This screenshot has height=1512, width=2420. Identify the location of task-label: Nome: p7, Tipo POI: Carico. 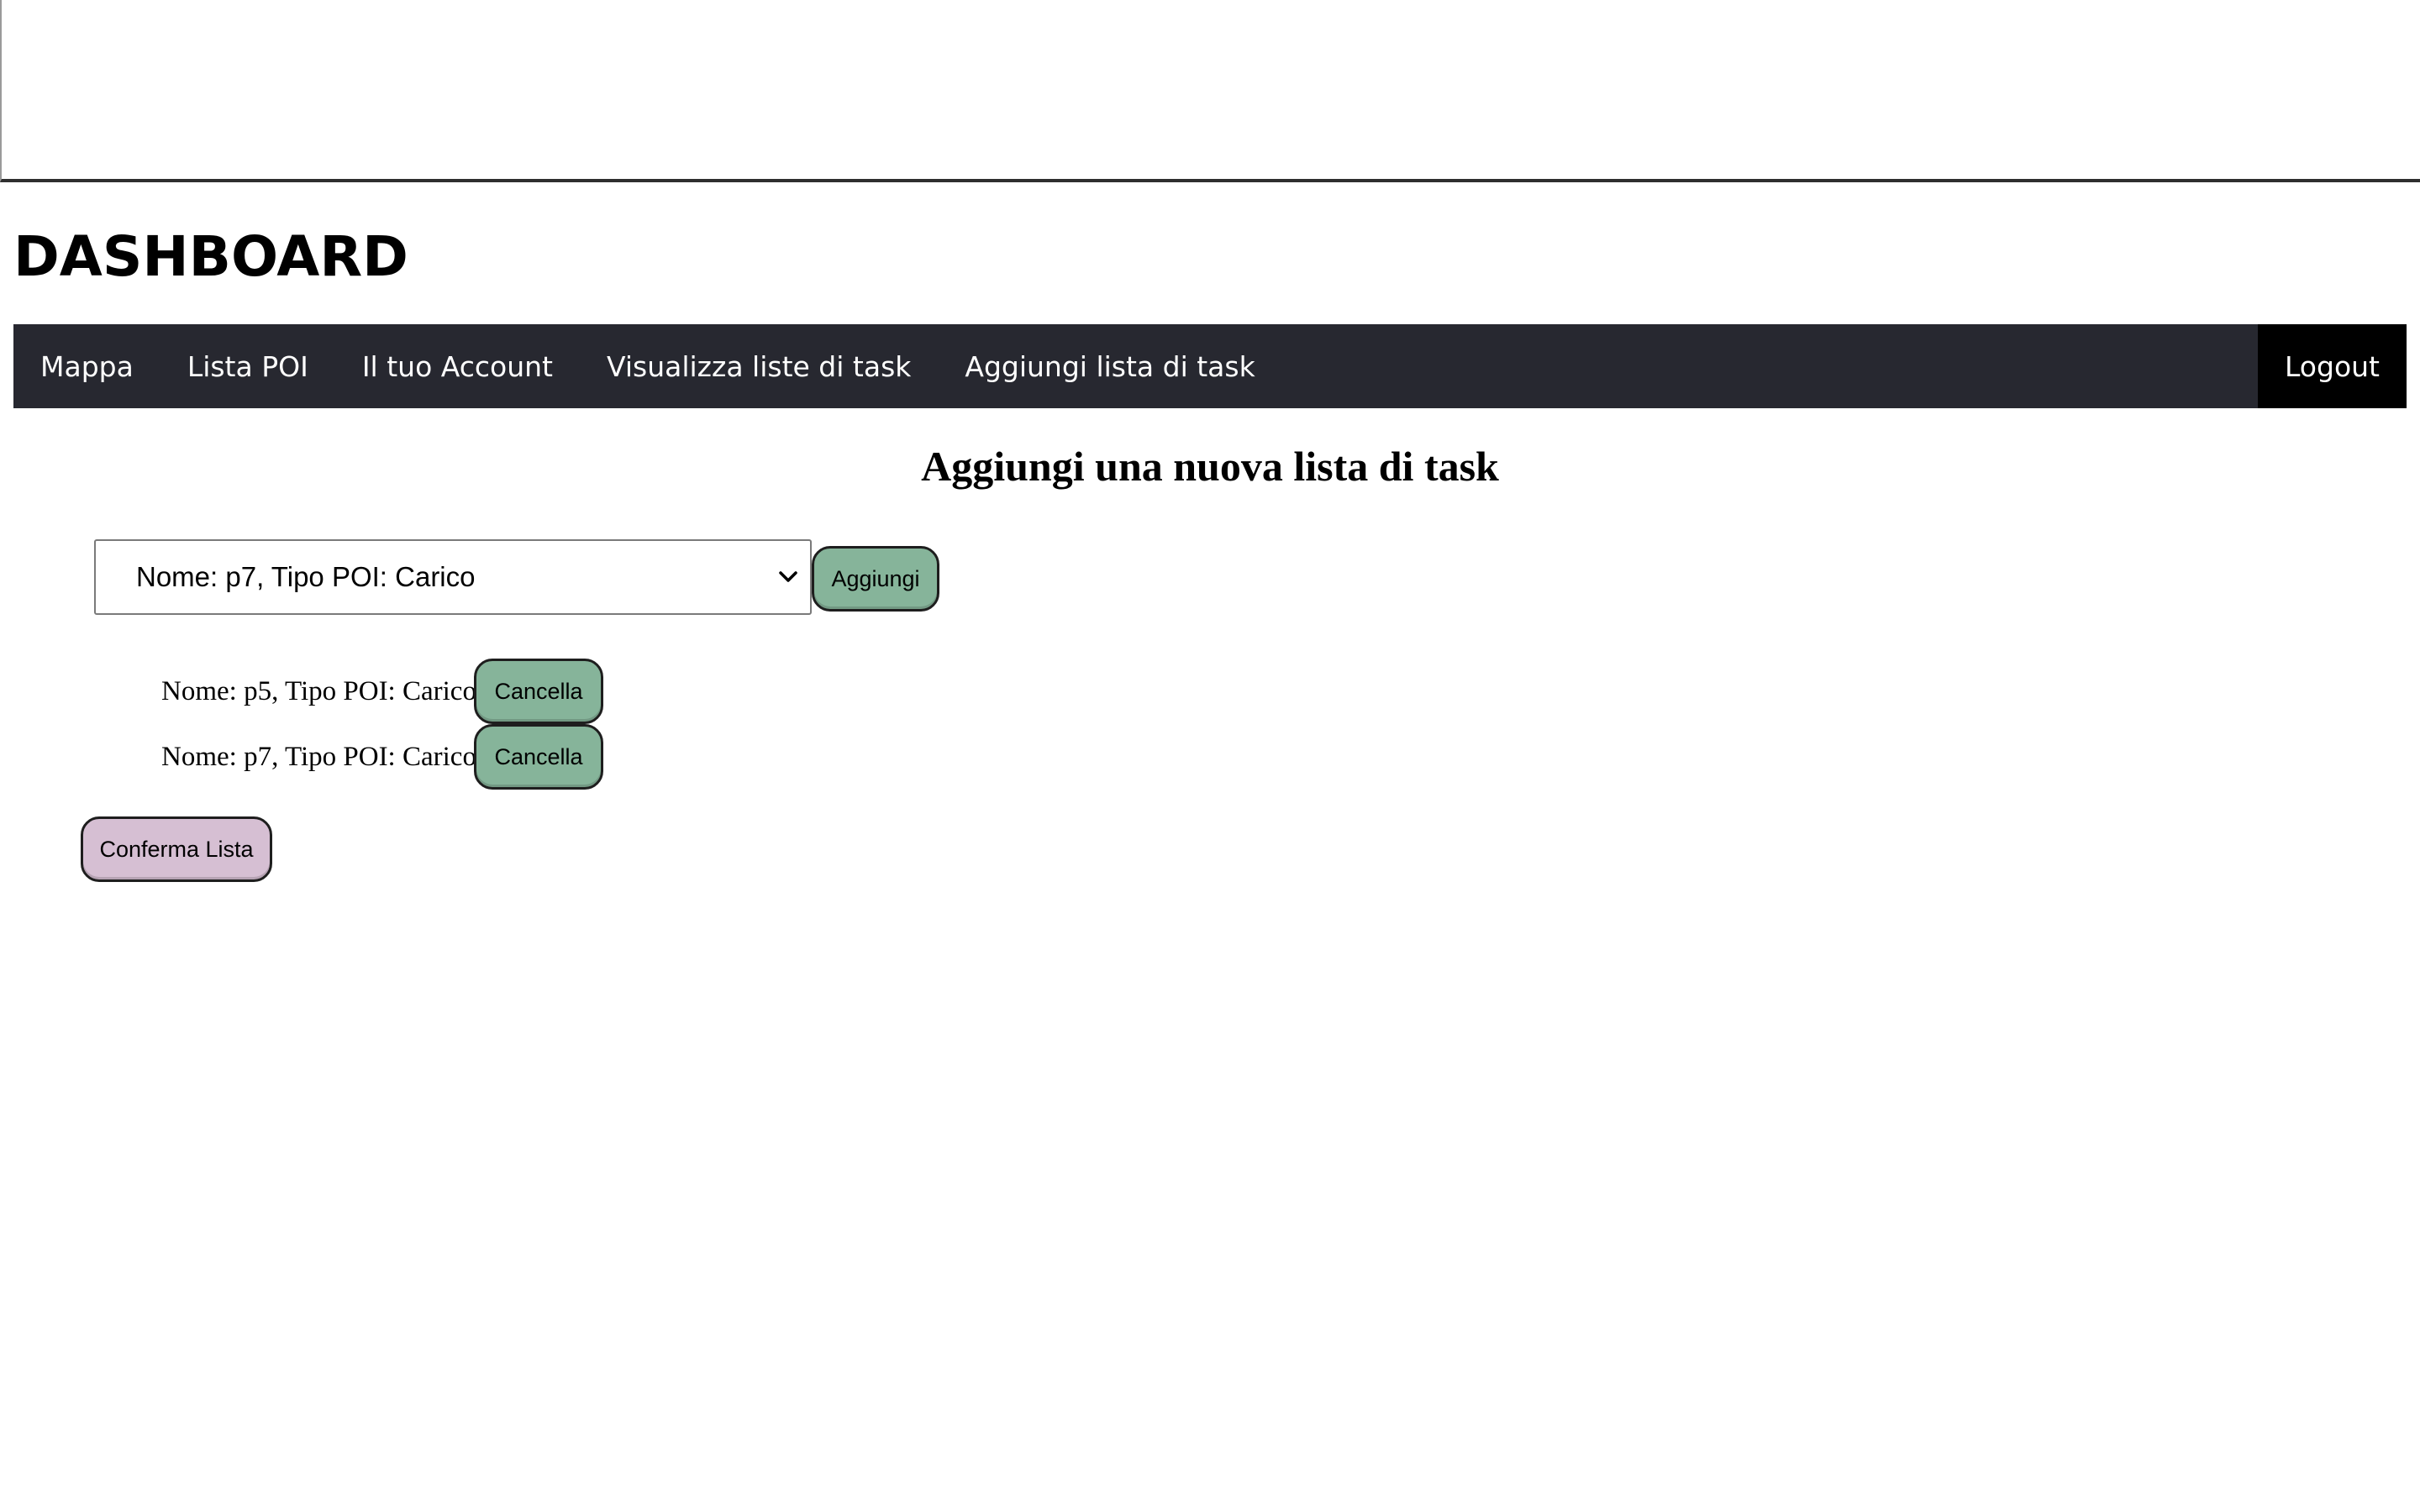
(318, 756).